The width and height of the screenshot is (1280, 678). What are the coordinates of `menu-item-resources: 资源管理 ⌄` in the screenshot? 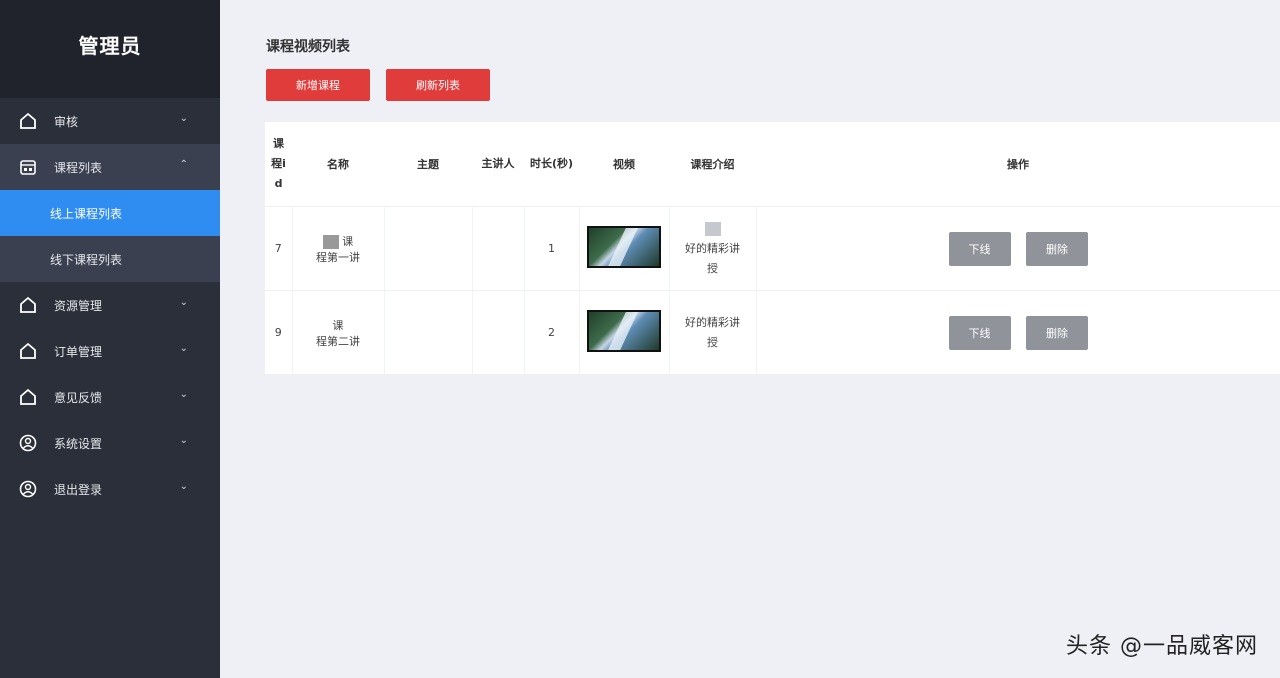 It's located at (110, 305).